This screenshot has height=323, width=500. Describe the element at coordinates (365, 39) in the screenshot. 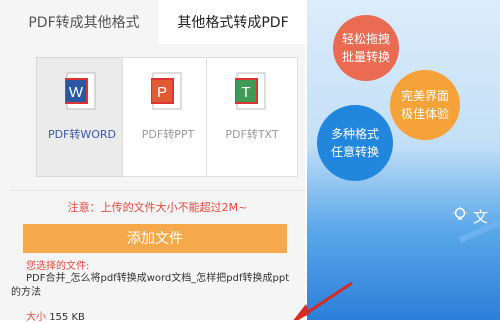

I see `bubble1-line1: 轻松拖拽` at that location.